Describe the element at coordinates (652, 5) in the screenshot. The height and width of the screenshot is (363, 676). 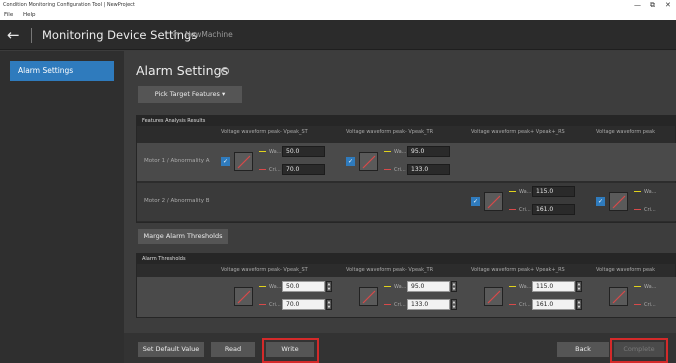
I see `maximize-icon: ⧉` at that location.